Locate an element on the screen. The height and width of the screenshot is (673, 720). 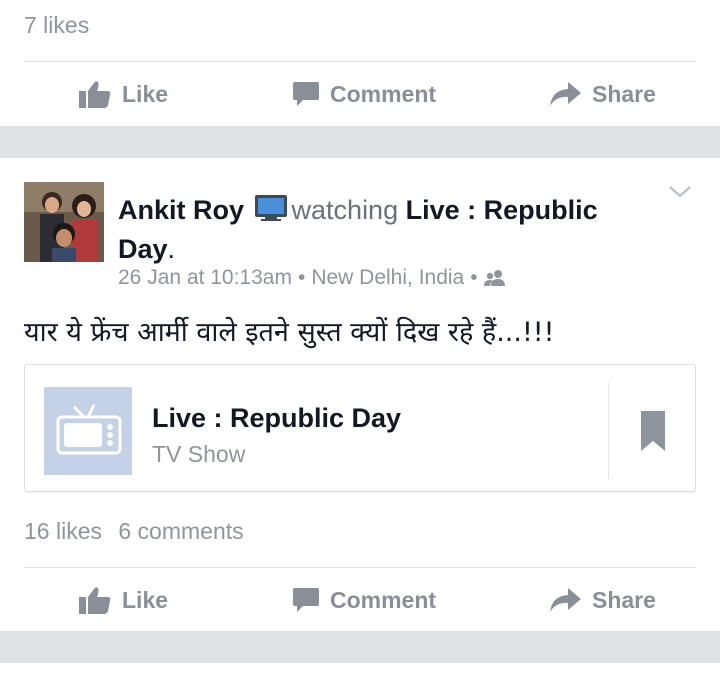
post-timestamp: 26 Jan at 10:13am is located at coordinates (205, 278).